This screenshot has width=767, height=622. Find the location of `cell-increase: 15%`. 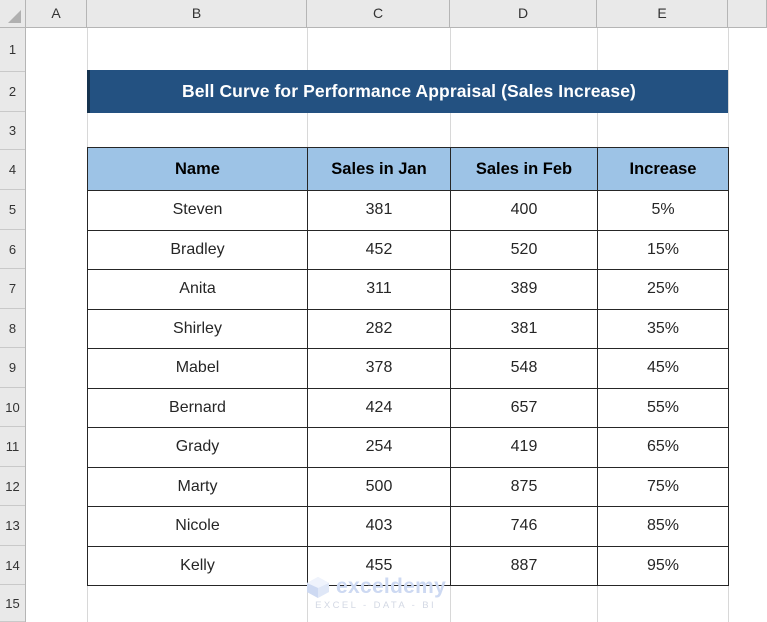

cell-increase: 15% is located at coordinates (663, 249).